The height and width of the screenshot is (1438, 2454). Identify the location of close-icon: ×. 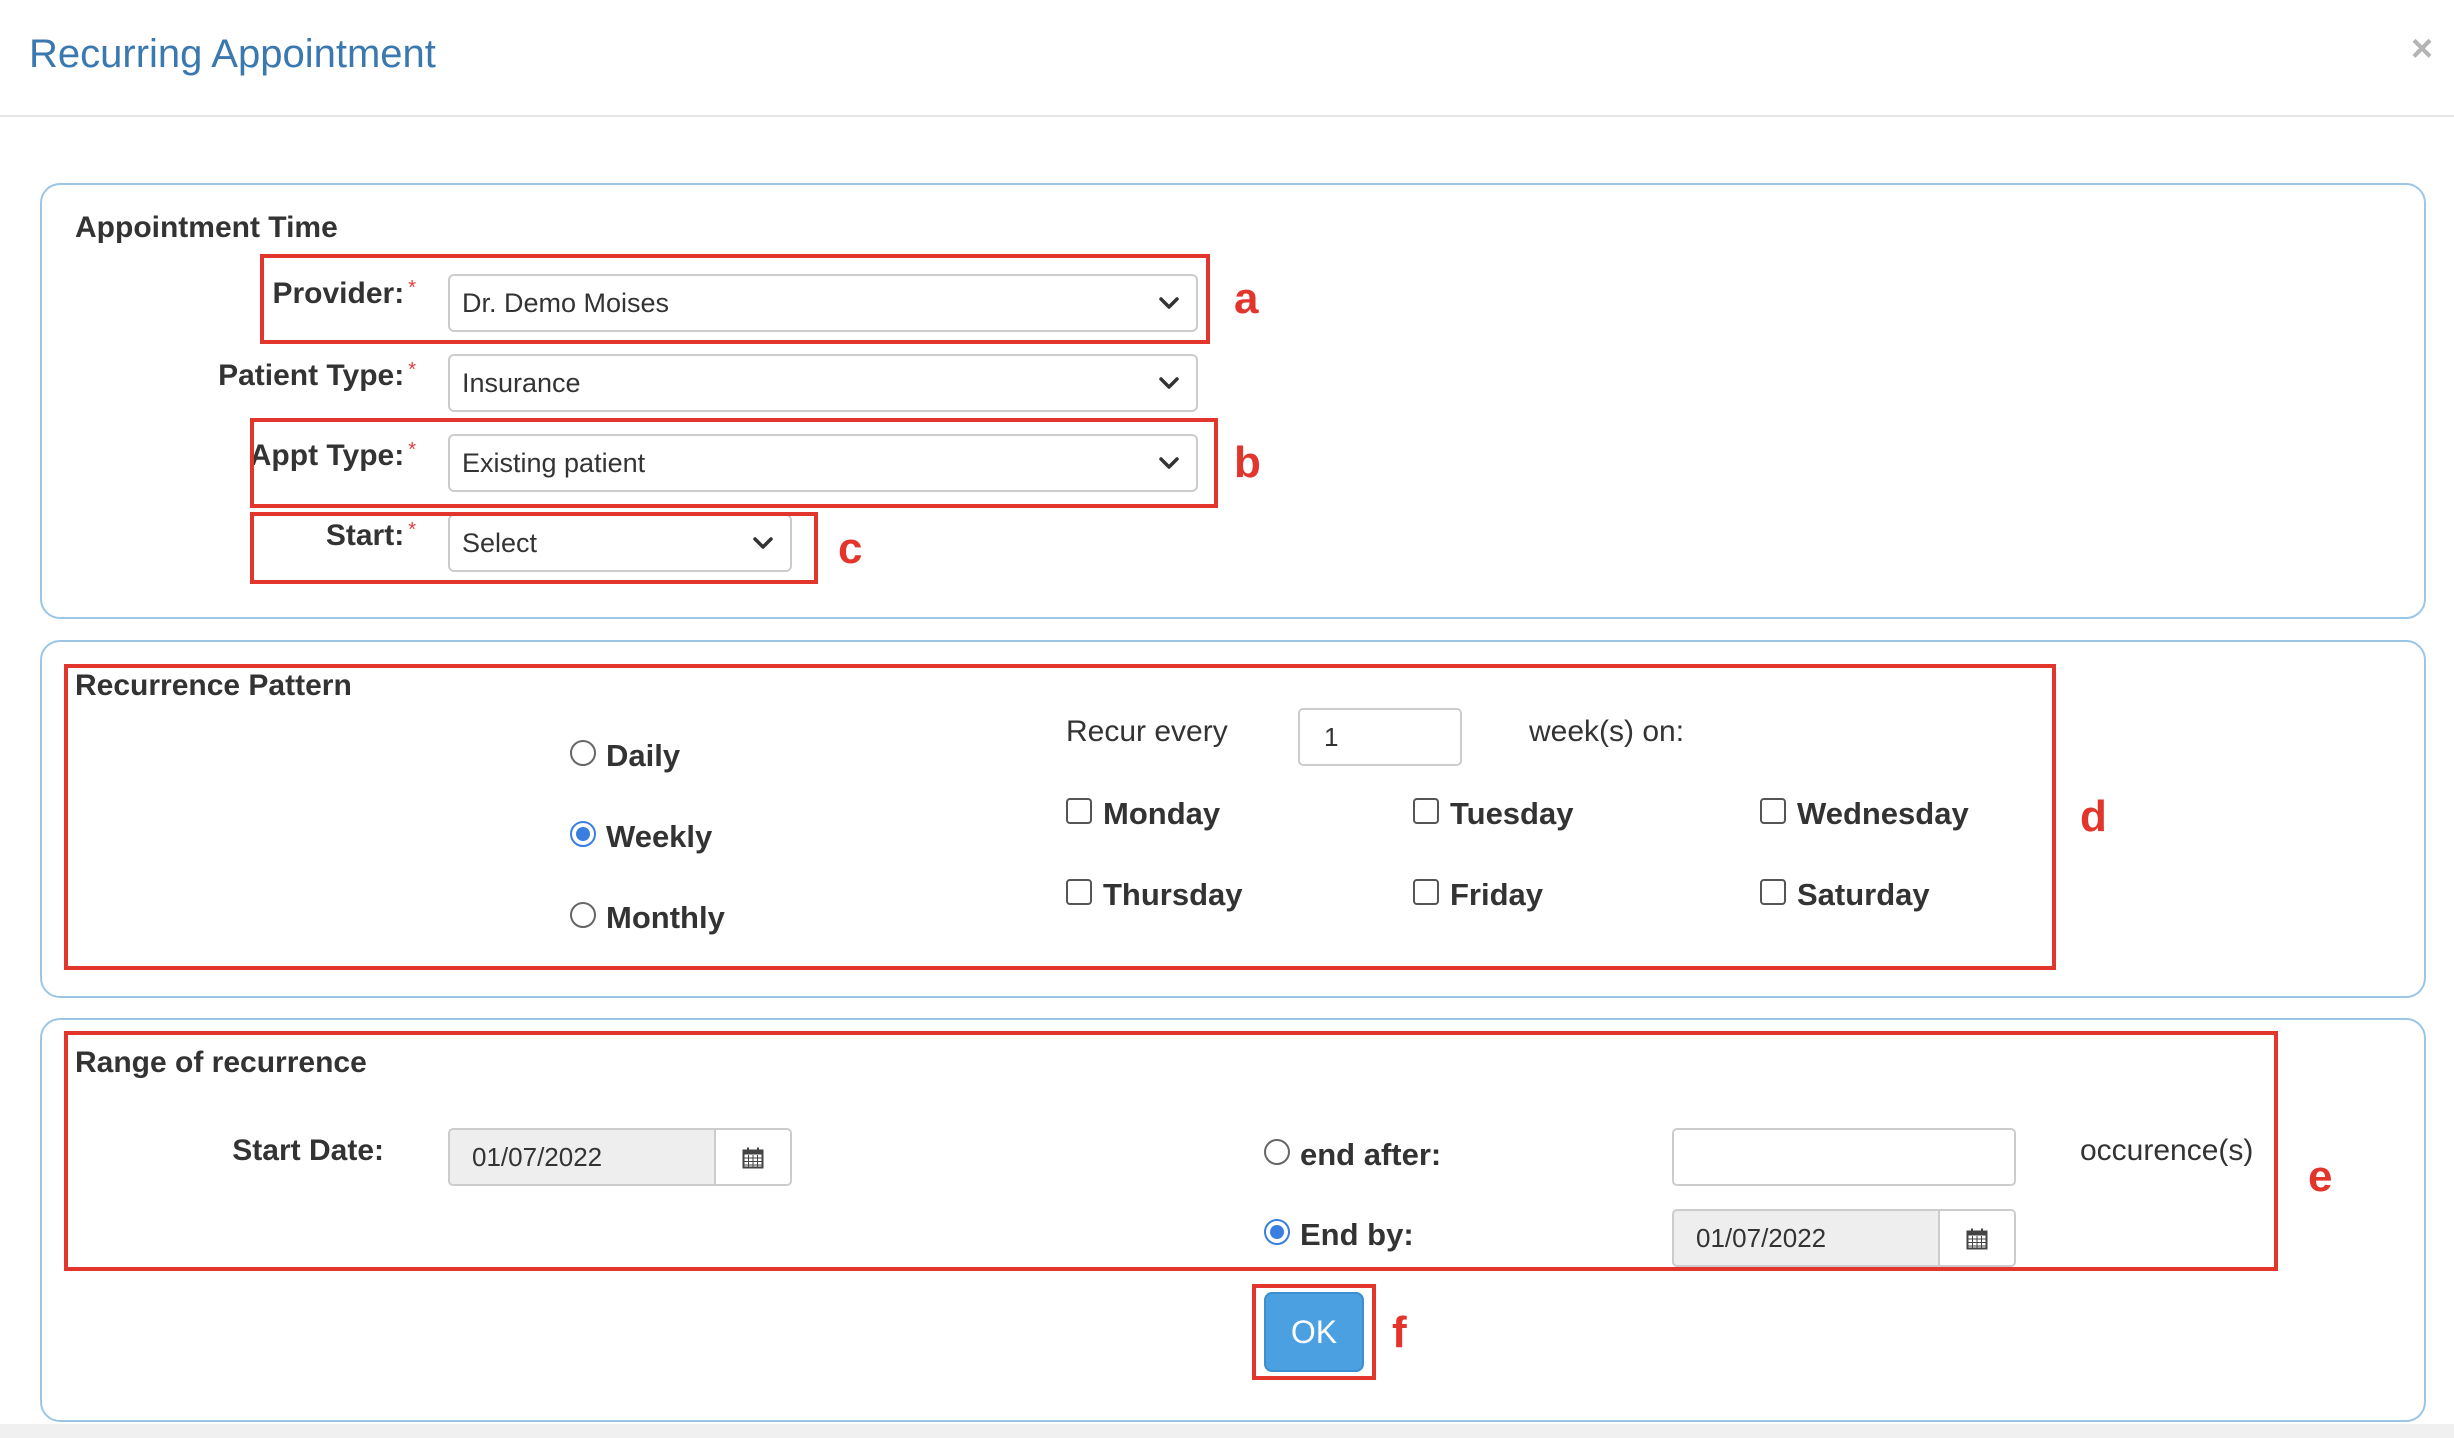
(2422, 49).